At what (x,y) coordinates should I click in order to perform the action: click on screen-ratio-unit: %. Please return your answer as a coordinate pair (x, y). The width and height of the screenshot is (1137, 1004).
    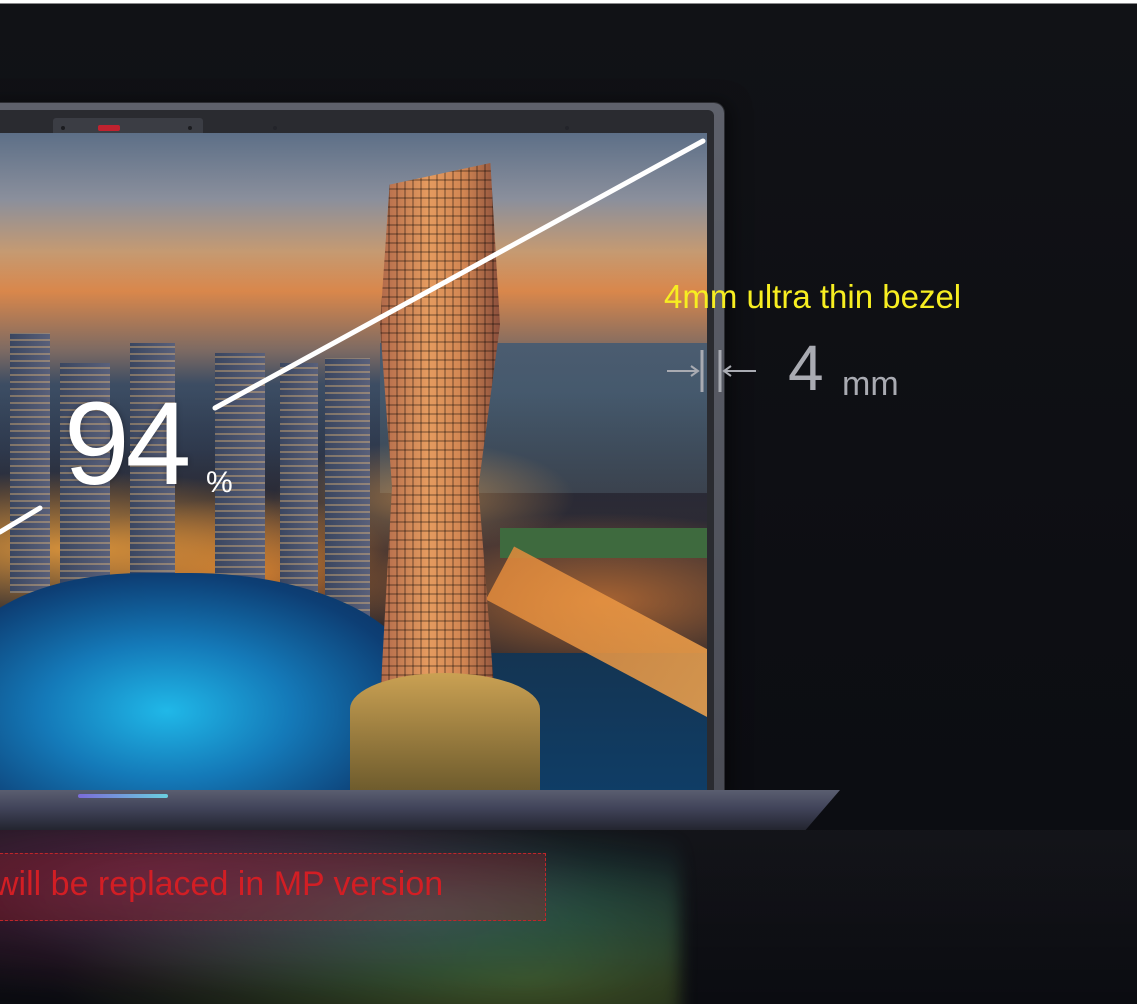
    Looking at the image, I should click on (219, 482).